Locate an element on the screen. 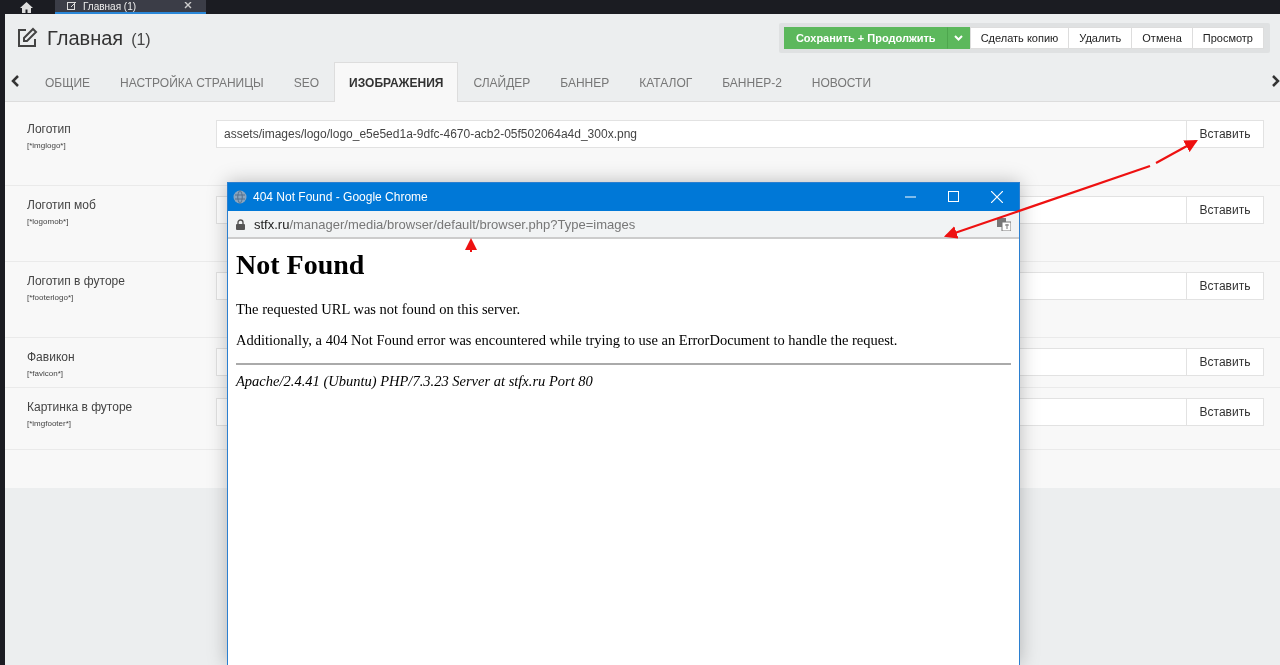  field-label: Логотип is located at coordinates (49, 129).